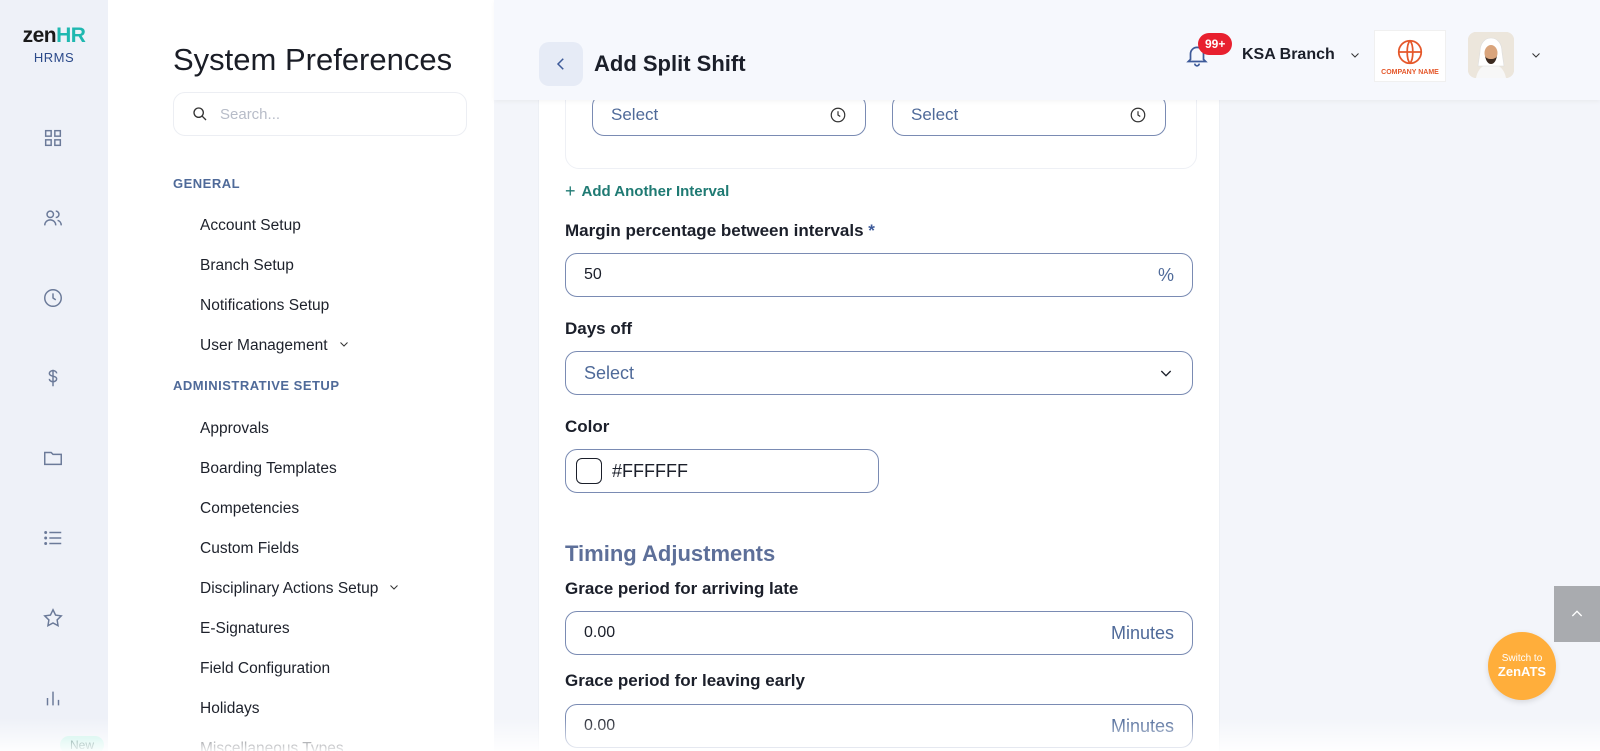  What do you see at coordinates (722, 471) in the screenshot?
I see `color-picker-input: #FFFFFF` at bounding box center [722, 471].